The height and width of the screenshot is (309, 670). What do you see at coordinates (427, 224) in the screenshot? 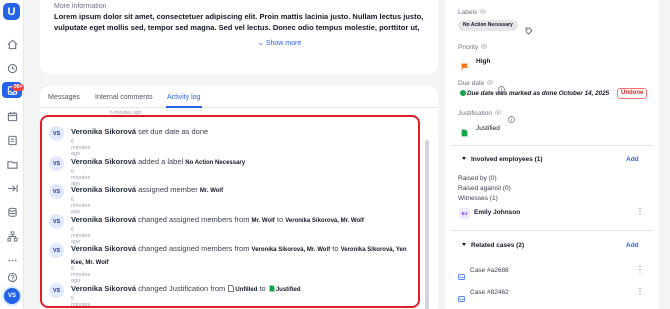
I see `activity-scrollbar` at bounding box center [427, 224].